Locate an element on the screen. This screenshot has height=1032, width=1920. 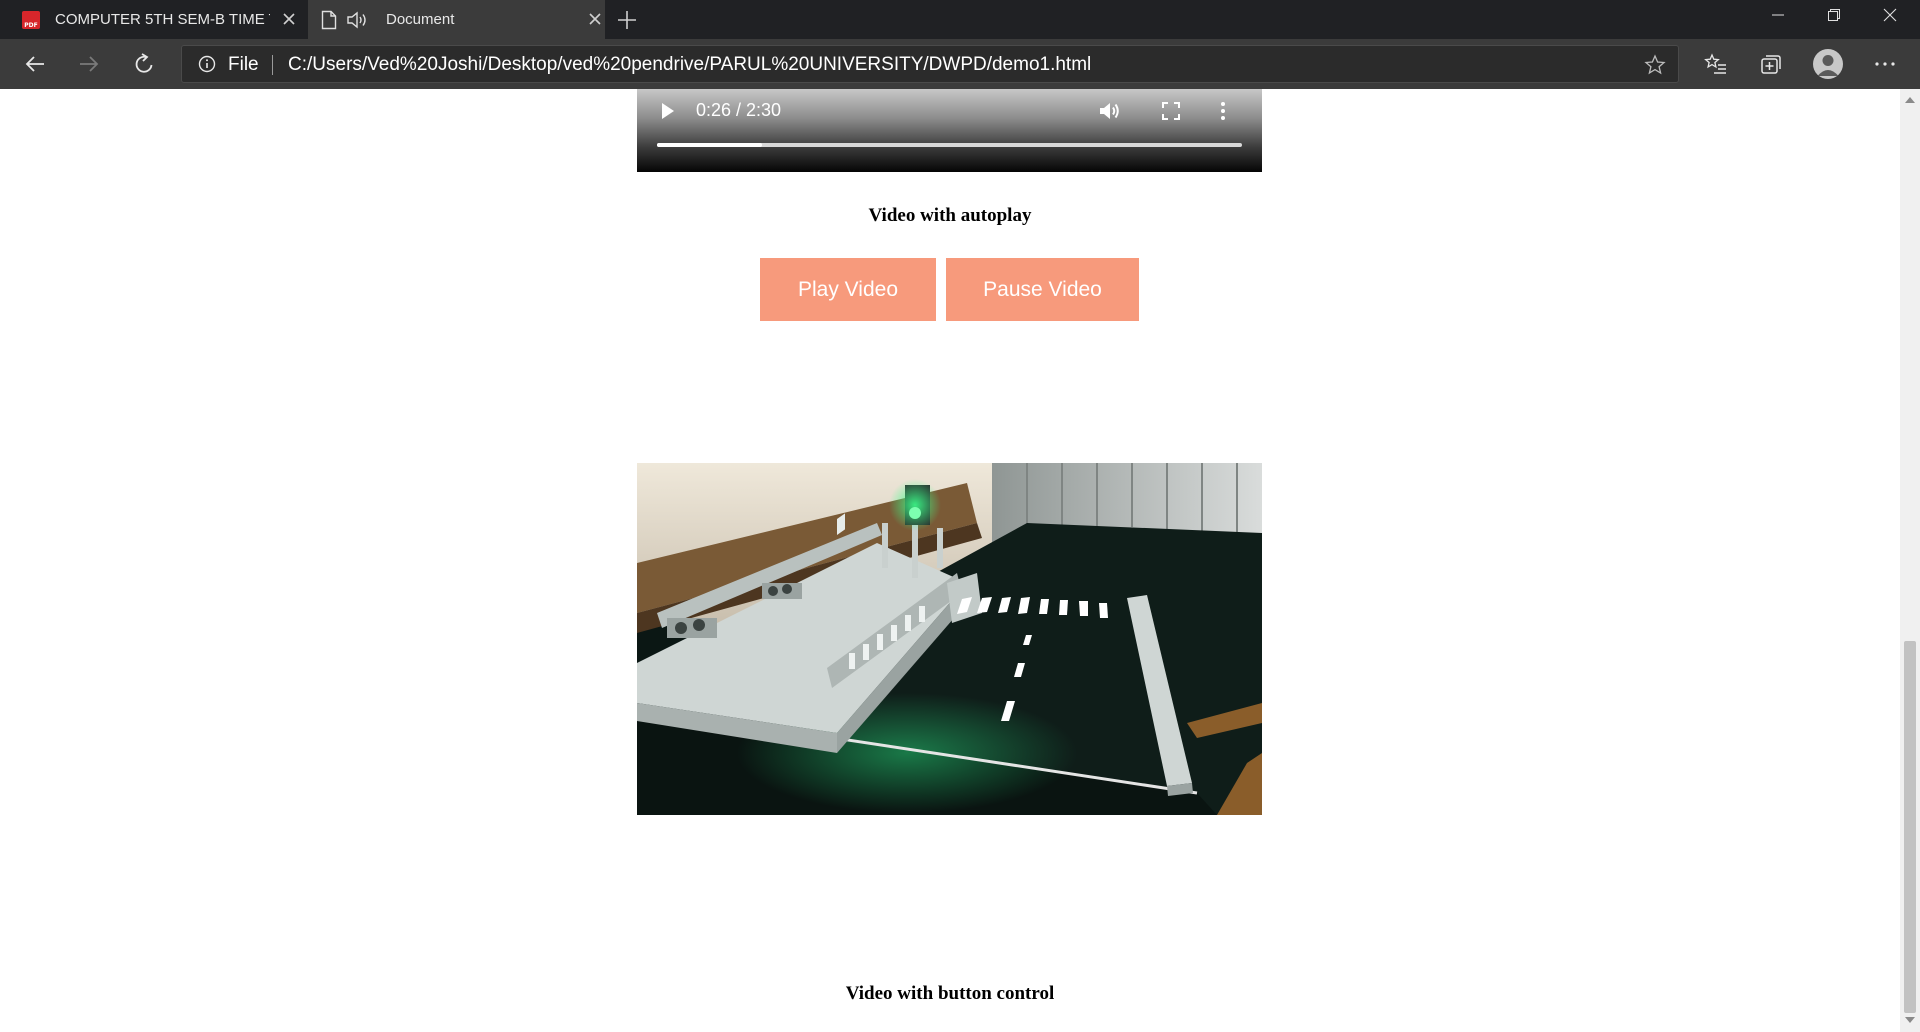
restore-button is located at coordinates (1834, 15).